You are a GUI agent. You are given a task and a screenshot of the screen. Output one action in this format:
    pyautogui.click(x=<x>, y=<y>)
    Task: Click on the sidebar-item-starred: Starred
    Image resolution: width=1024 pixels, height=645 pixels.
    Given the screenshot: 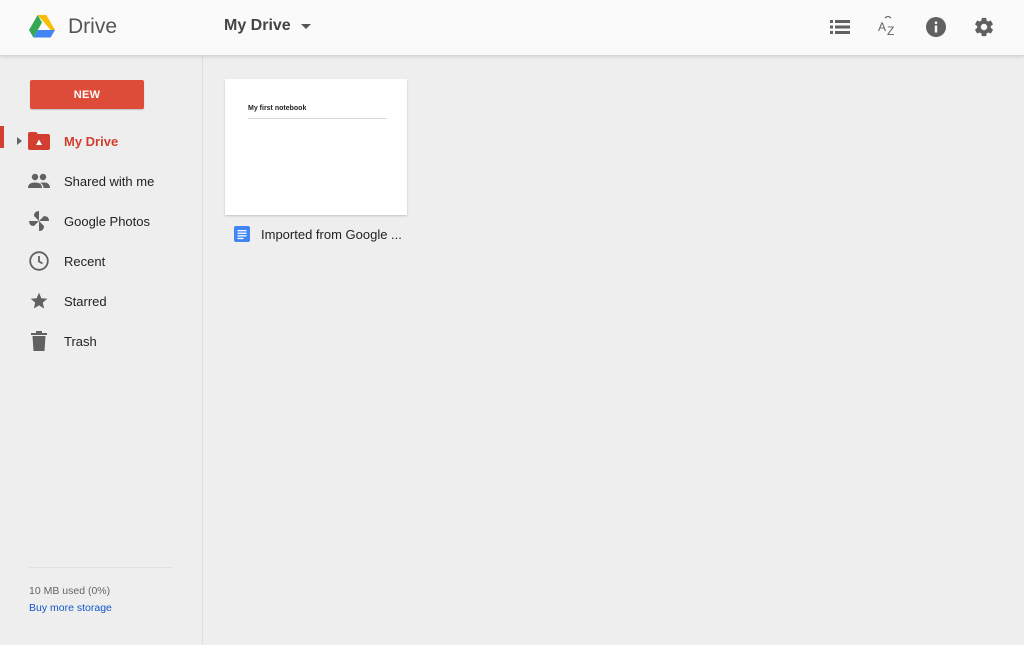 What is the action you would take?
    pyautogui.click(x=101, y=301)
    